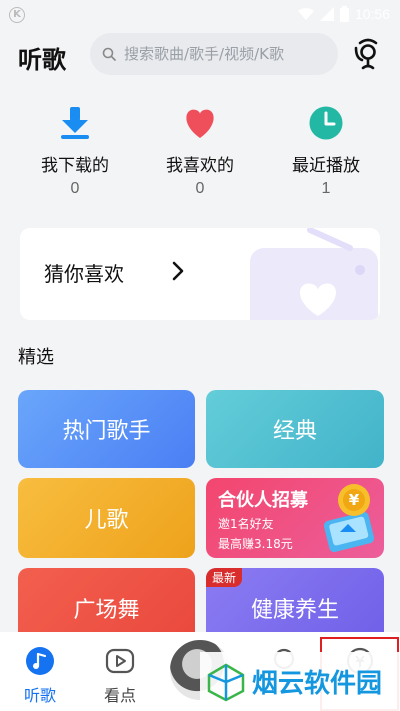 The image size is (400, 711). I want to click on music-note-icon, so click(40, 661).